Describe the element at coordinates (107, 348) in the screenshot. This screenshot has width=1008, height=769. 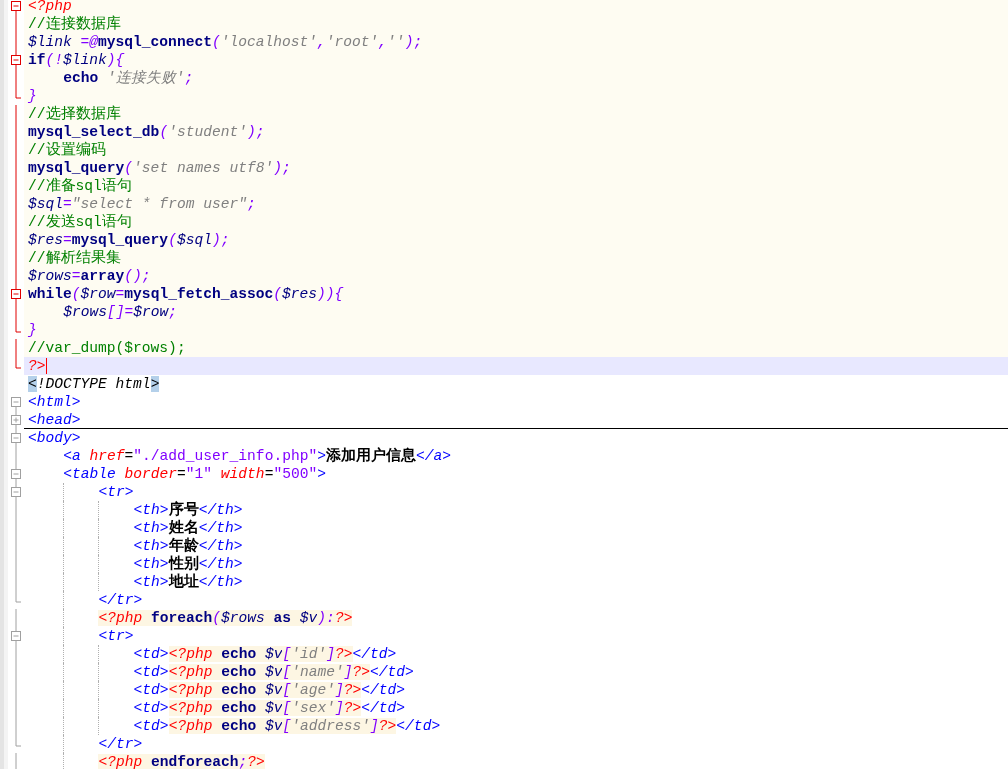
I see `code-line: //var_dump($rows);` at that location.